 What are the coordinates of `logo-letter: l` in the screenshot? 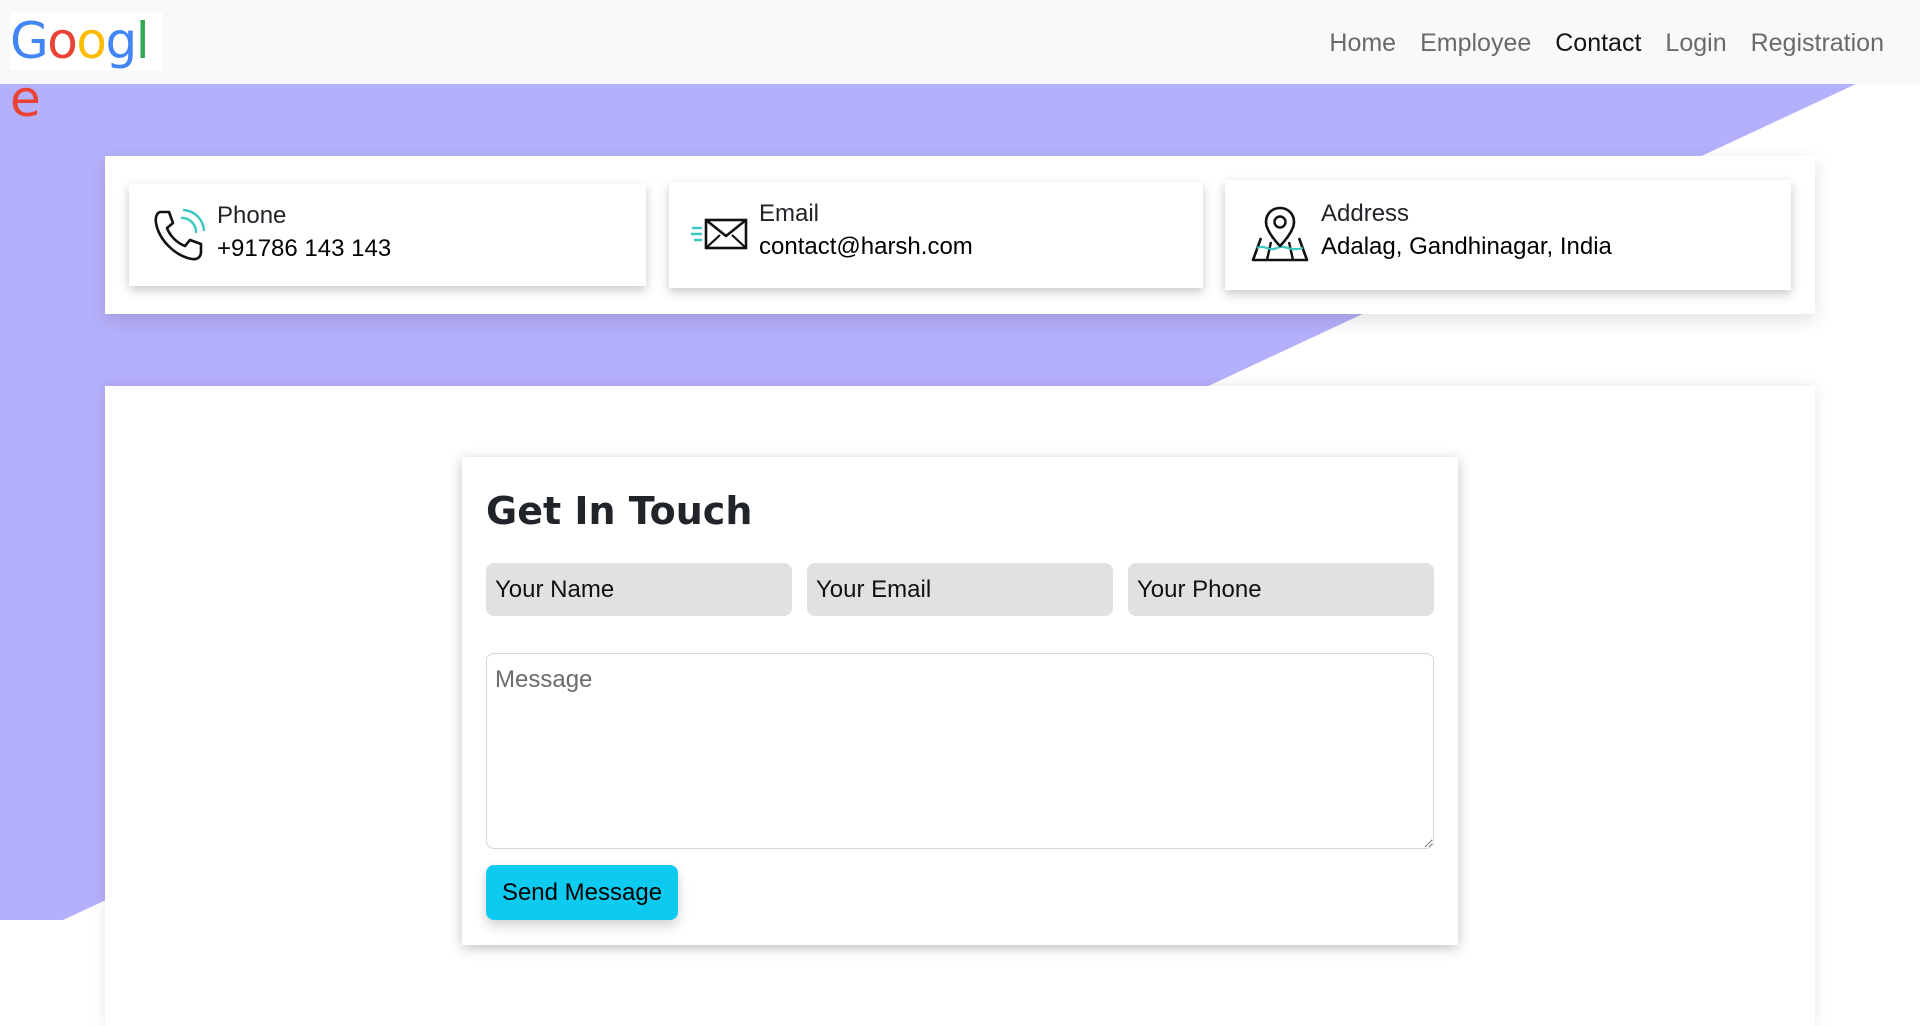 It's located at (142, 41).